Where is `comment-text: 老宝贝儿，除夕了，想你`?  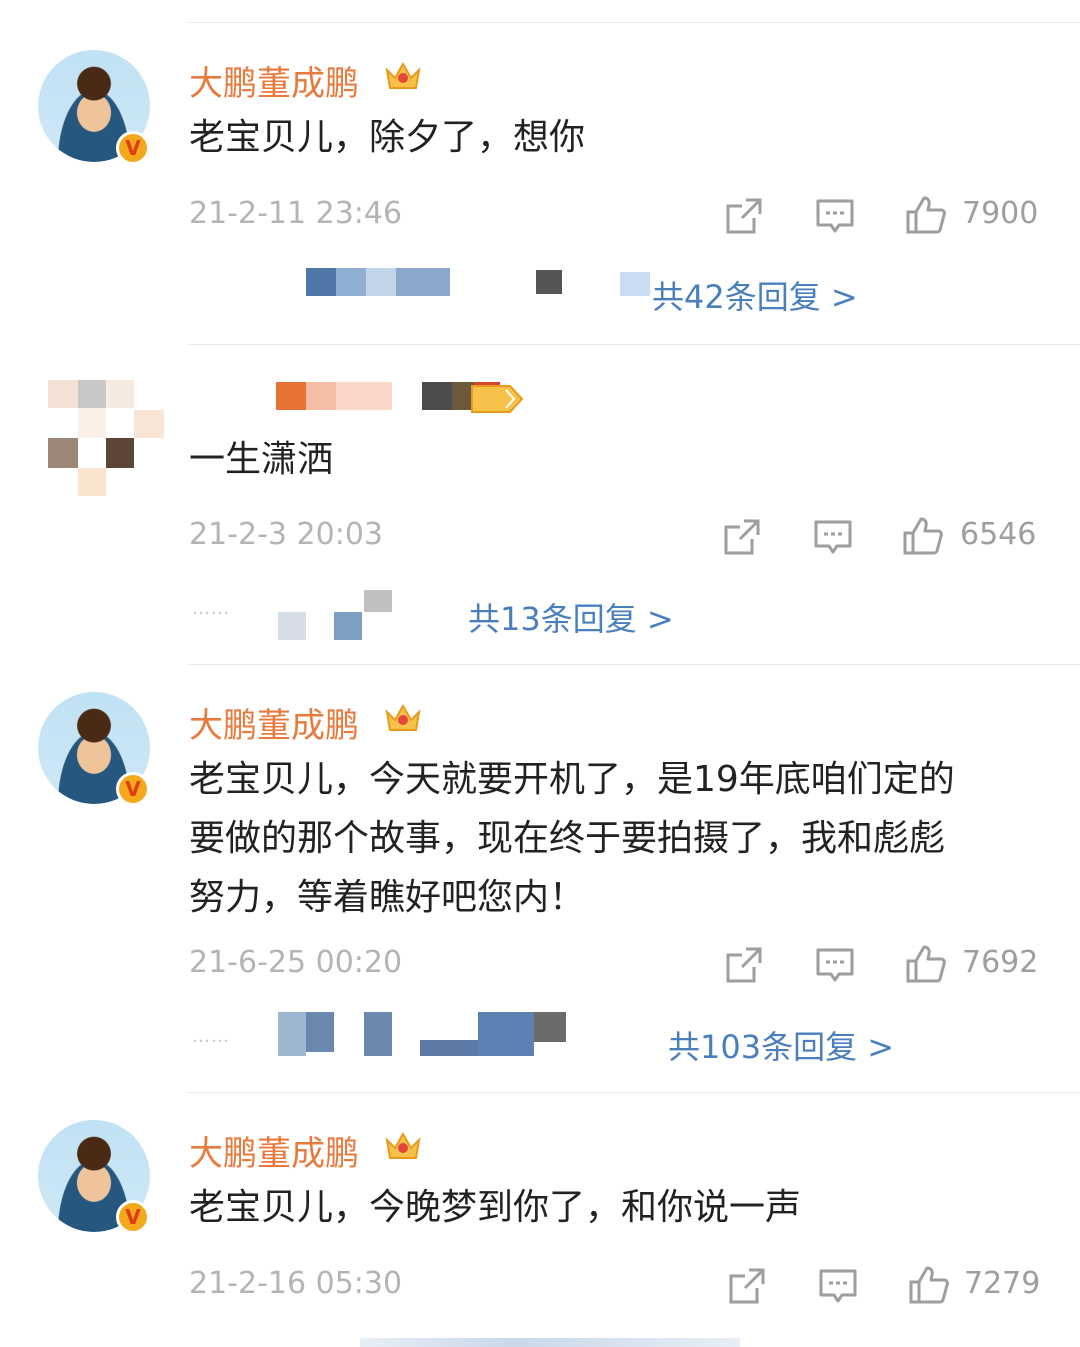 comment-text: 老宝贝儿，除夕了，想你 is located at coordinates (387, 137).